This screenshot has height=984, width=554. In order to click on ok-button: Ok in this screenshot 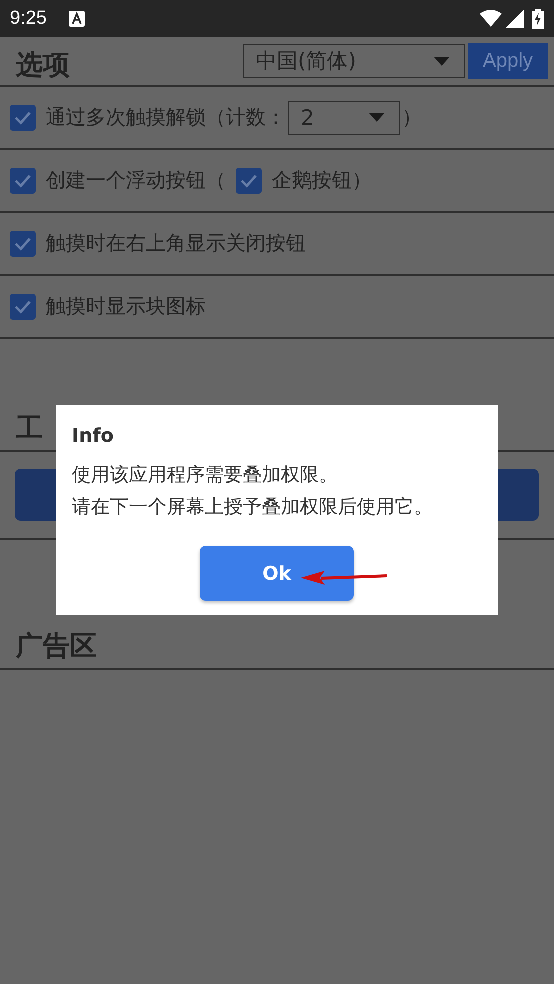, I will do `click(277, 573)`.